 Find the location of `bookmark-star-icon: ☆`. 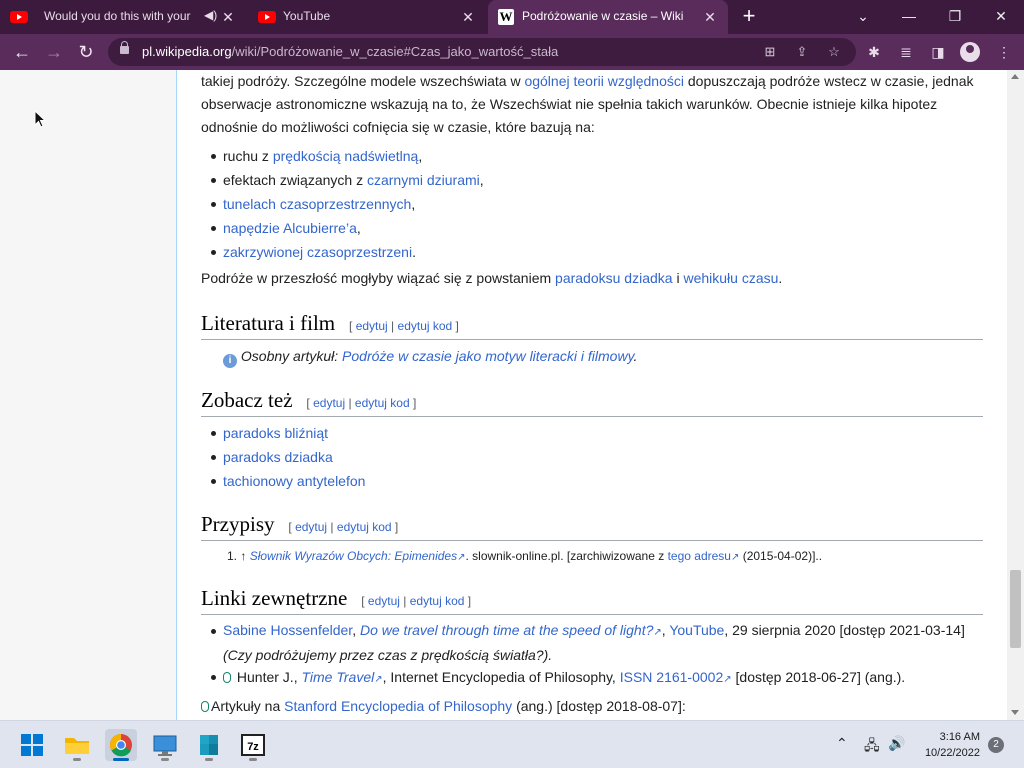

bookmark-star-icon: ☆ is located at coordinates (834, 52).